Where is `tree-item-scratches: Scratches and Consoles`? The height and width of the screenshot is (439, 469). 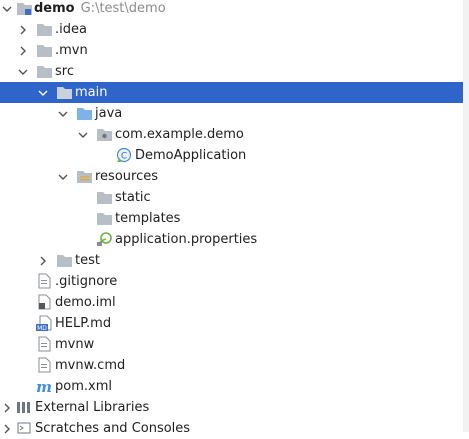 tree-item-scratches: Scratches and Consoles is located at coordinates (231, 428).